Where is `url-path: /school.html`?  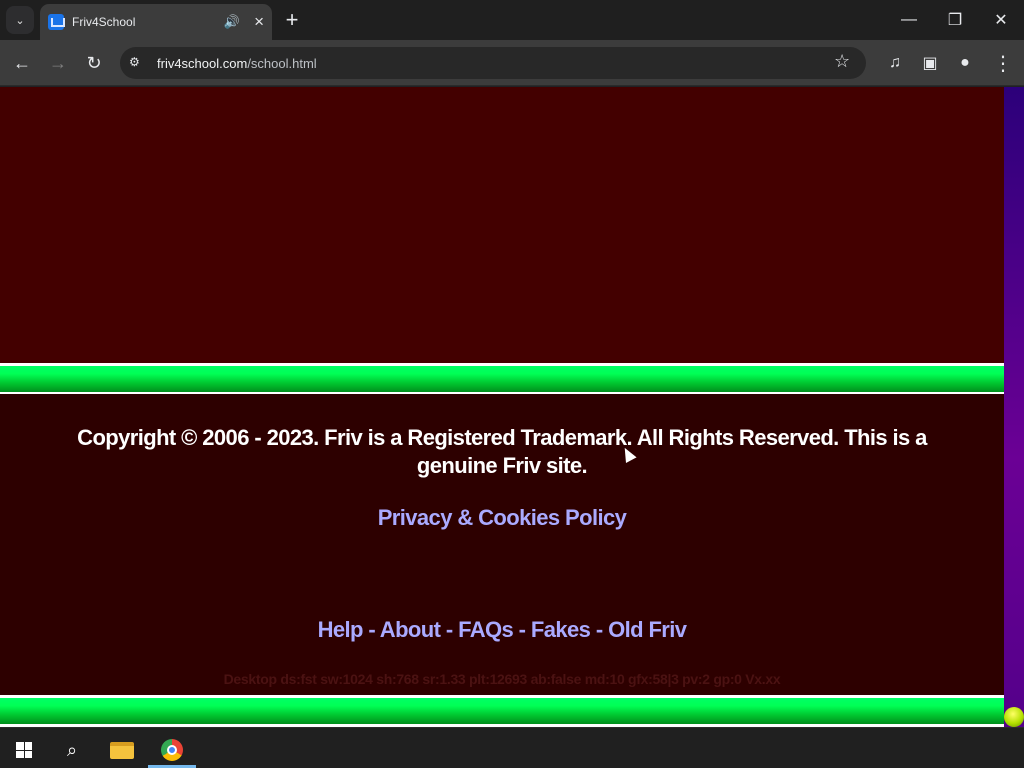 url-path: /school.html is located at coordinates (282, 63).